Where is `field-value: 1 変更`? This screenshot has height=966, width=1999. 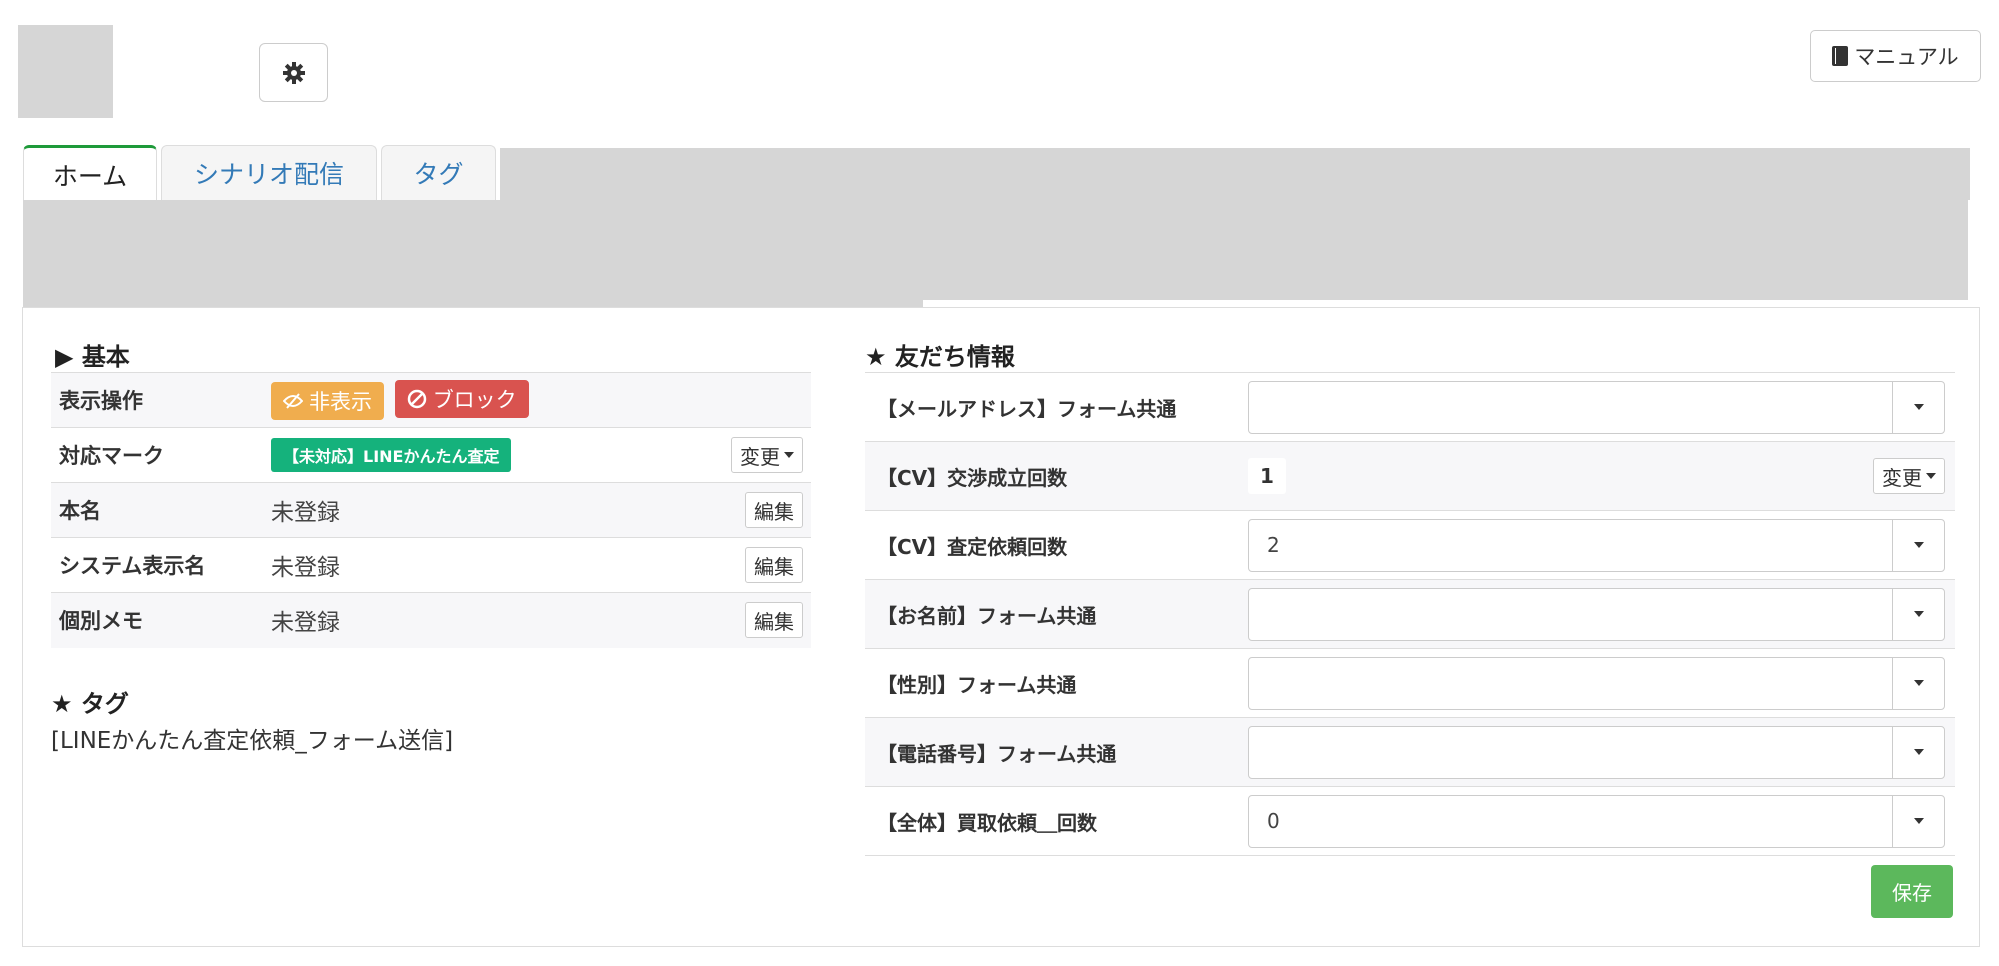
field-value: 1 変更 is located at coordinates (1601, 476).